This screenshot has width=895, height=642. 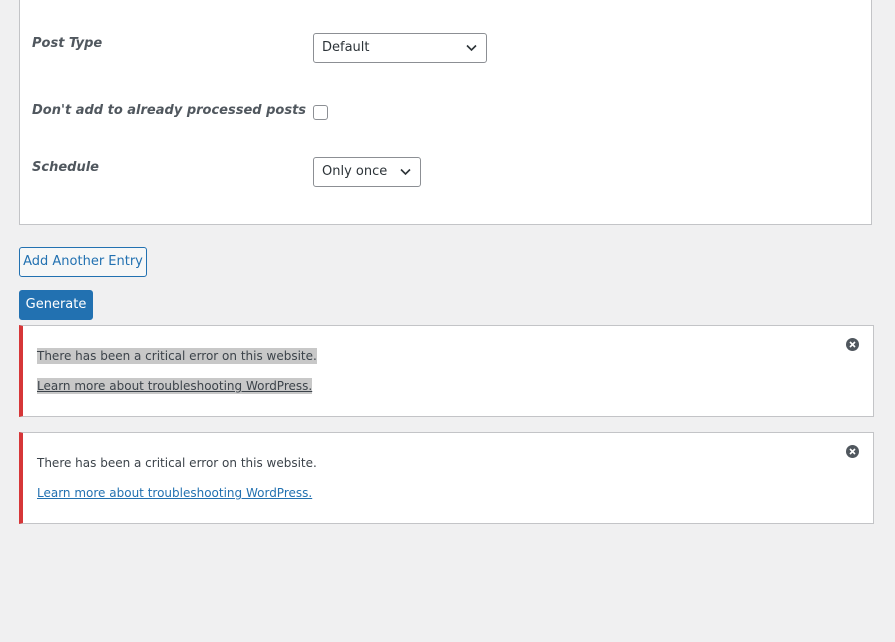 I want to click on dont-add-processed-label: Don't add to already processed posts, so click(x=169, y=110).